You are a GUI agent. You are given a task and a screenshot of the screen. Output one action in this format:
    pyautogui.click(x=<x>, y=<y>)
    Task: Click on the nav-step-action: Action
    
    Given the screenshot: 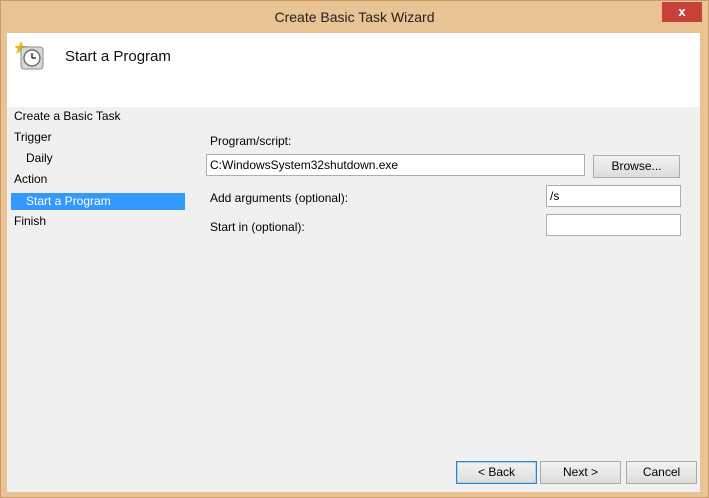 What is the action you would take?
    pyautogui.click(x=30, y=179)
    